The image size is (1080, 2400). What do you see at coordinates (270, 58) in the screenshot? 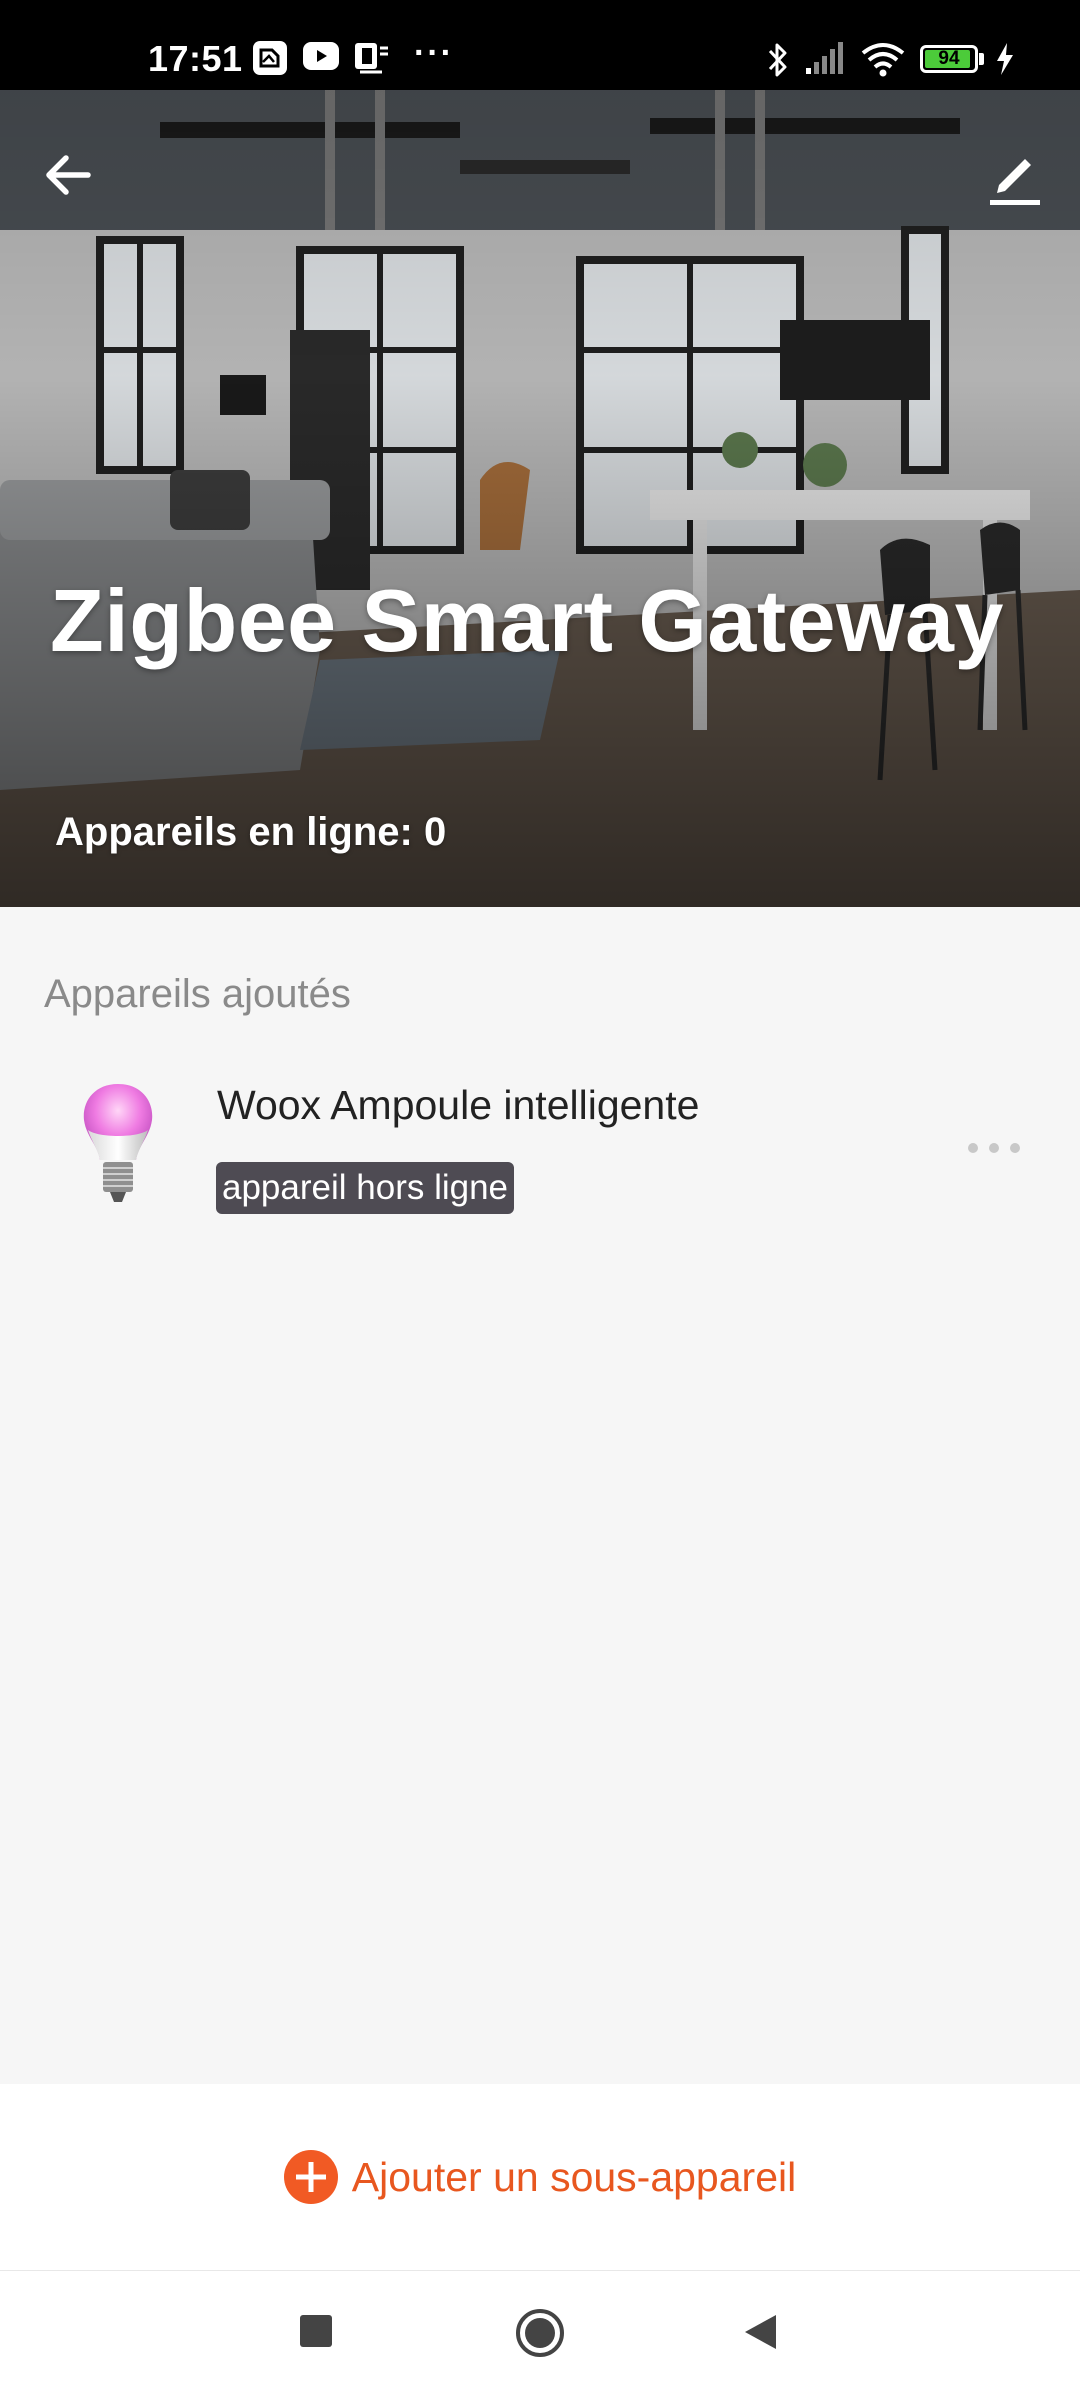
I see `gallery-icon` at bounding box center [270, 58].